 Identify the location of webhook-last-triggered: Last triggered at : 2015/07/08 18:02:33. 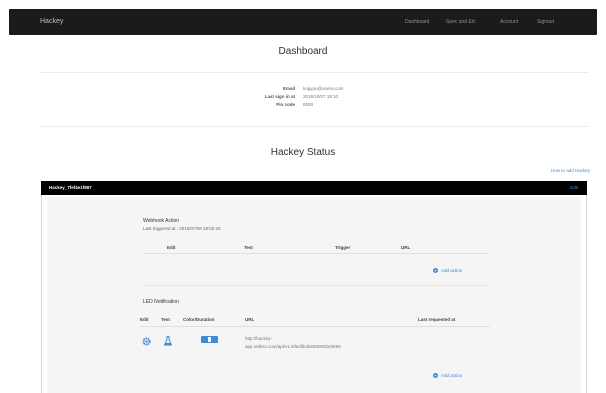
(182, 228).